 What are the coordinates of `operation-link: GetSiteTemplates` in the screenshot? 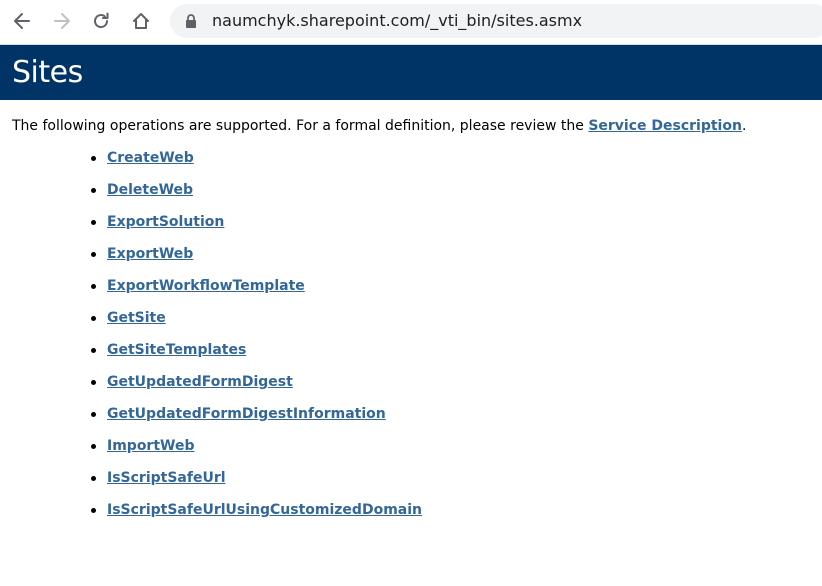 It's located at (176, 350).